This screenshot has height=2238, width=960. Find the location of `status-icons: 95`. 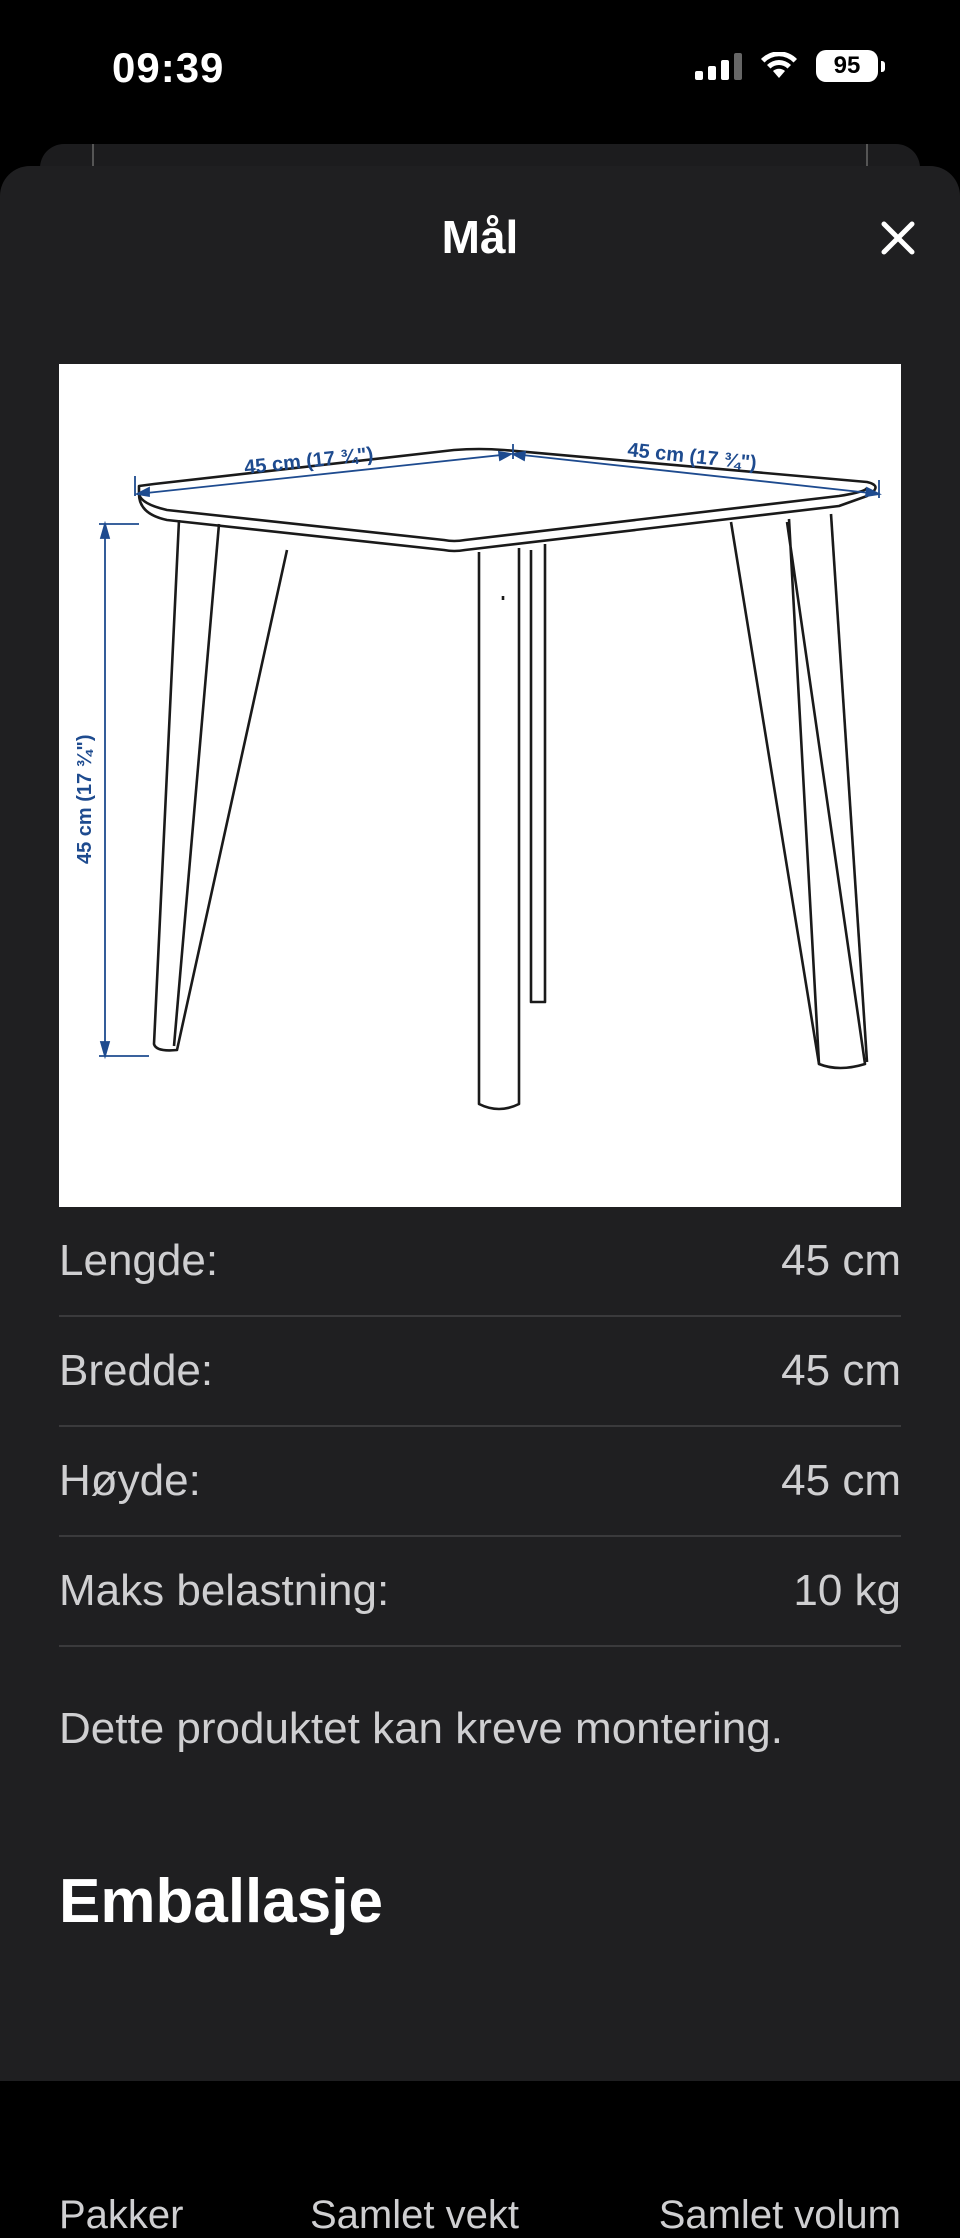

status-icons: 95 is located at coordinates (790, 66).